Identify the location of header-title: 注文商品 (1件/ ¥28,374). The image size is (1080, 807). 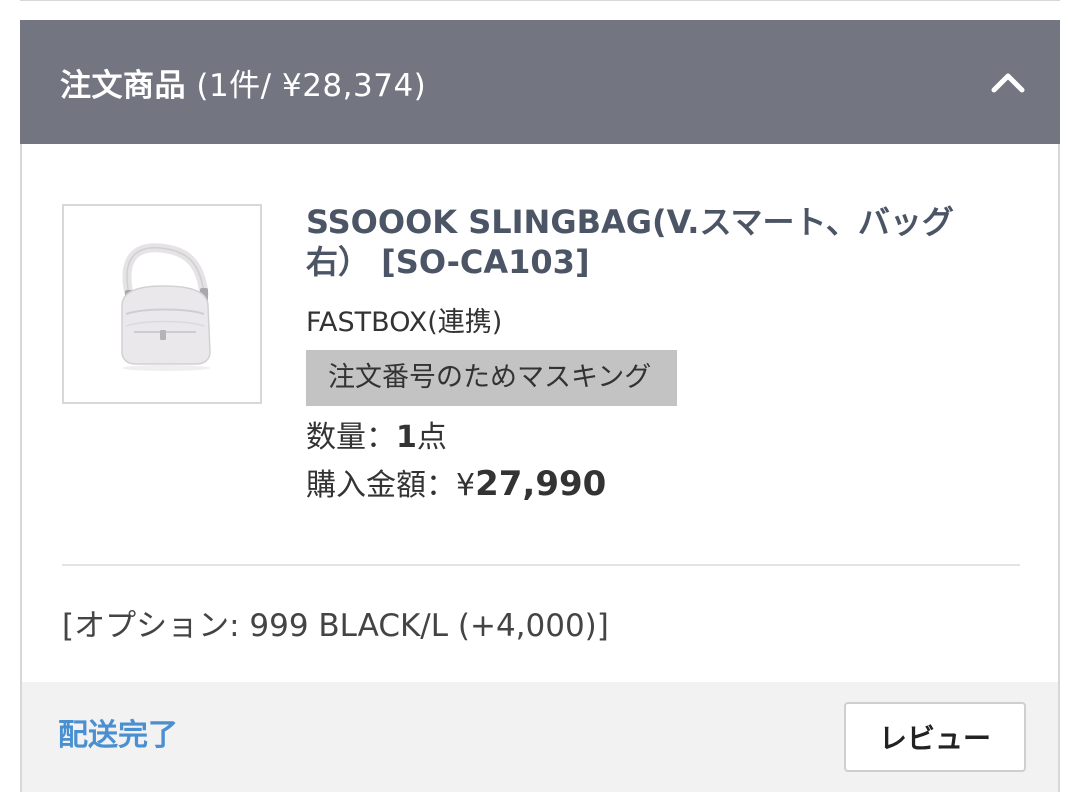
(243, 82).